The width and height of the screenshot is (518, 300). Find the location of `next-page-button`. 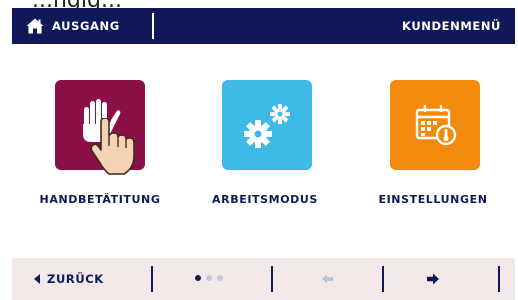

next-page-button is located at coordinates (433, 279).